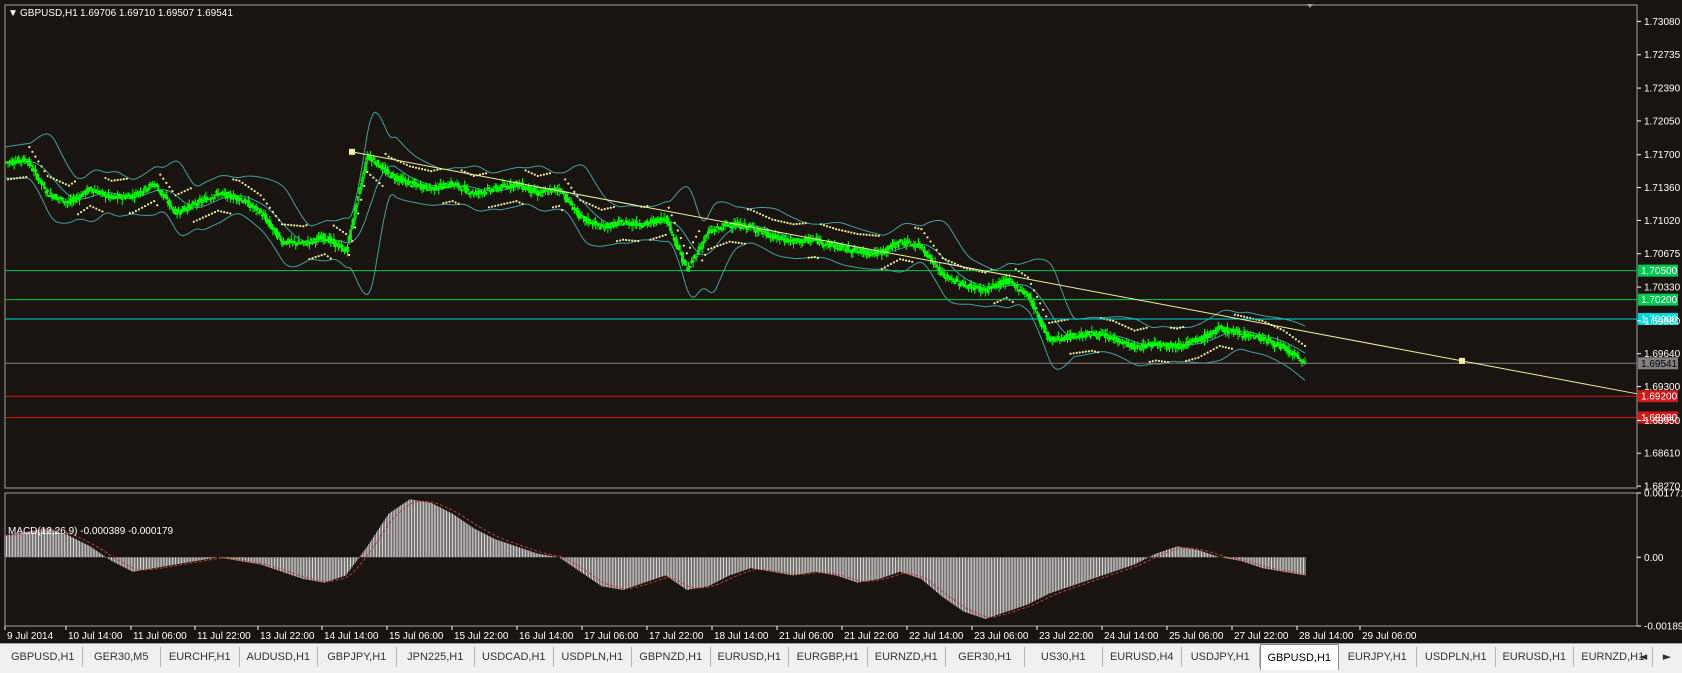 The width and height of the screenshot is (1682, 673). Describe the element at coordinates (95, 636) in the screenshot. I see `time-tick-label: 10 Jul 14:00` at that location.